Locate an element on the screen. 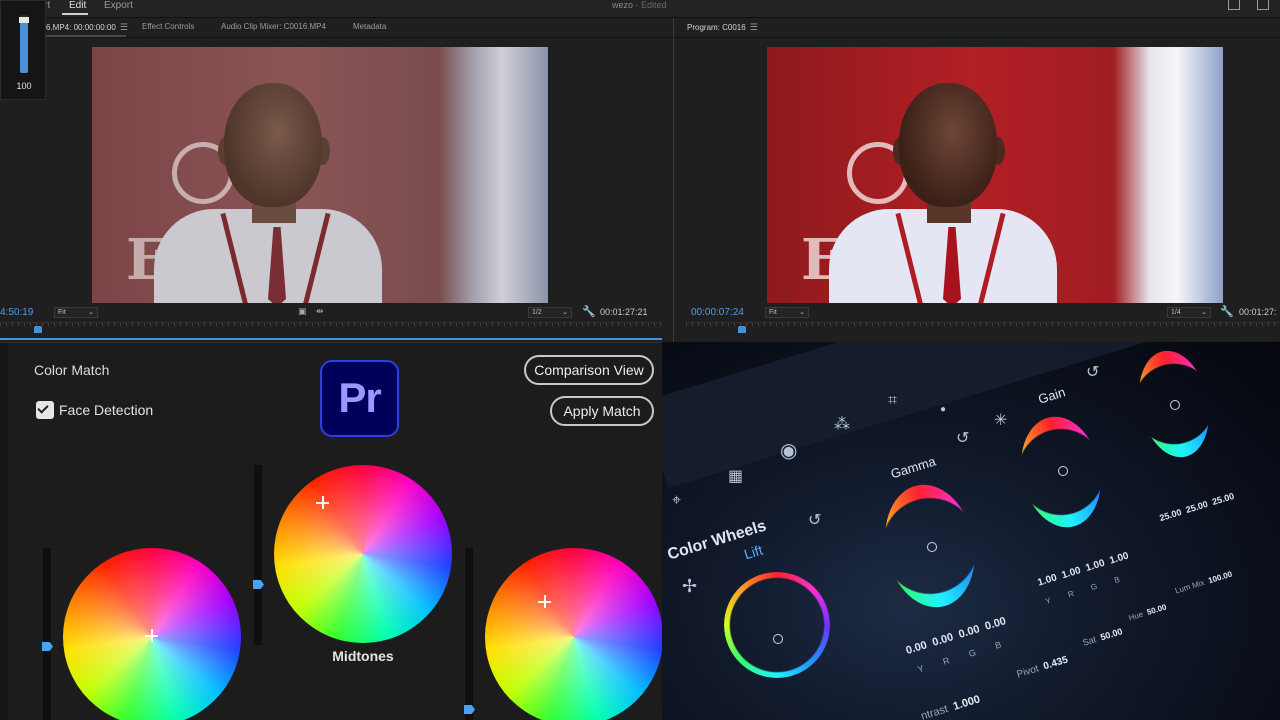 This screenshot has width=1280, height=720. face-detection-label: Face Detection is located at coordinates (106, 410).